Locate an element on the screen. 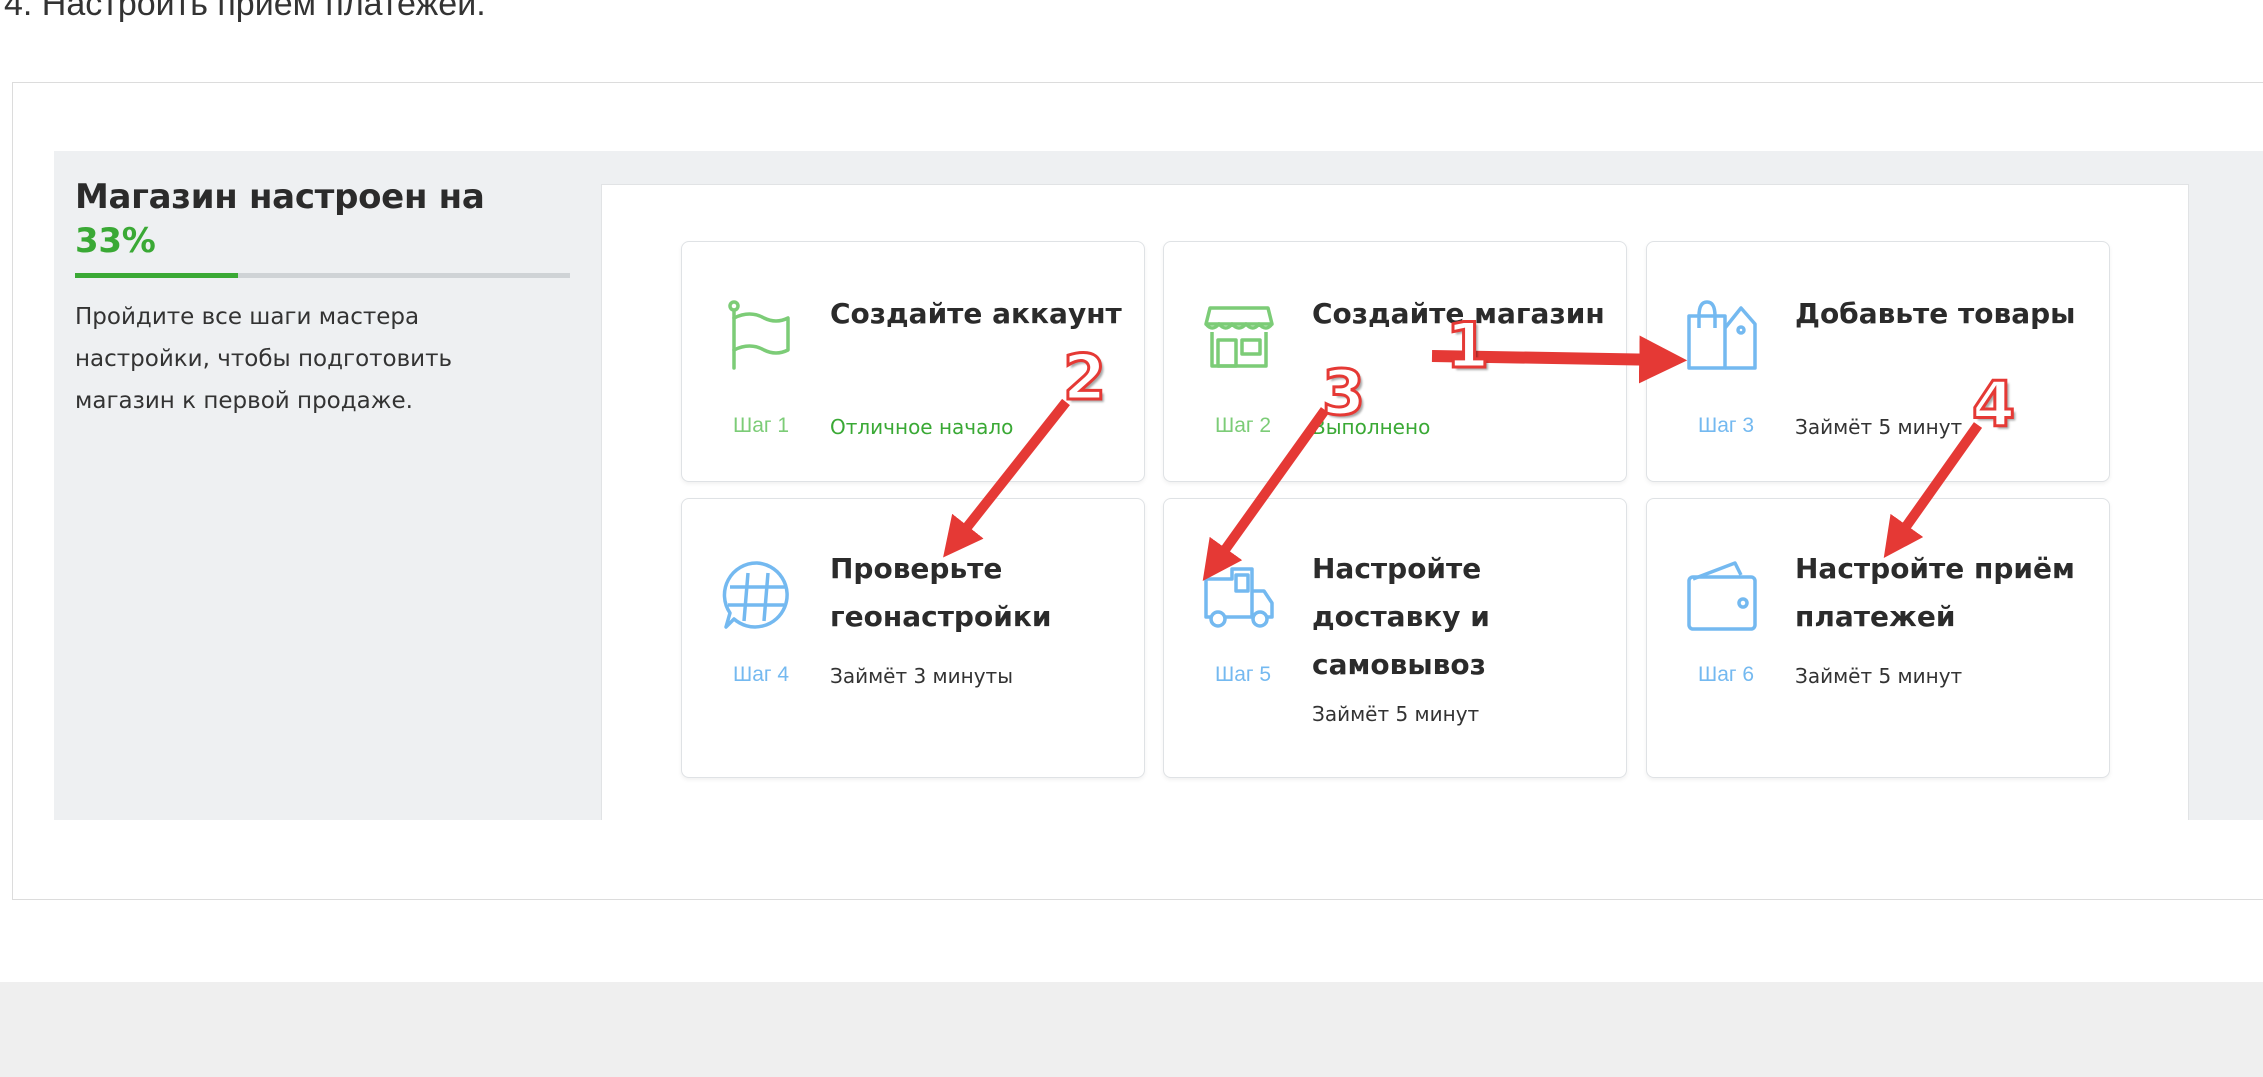  step-number: Шаг 4 is located at coordinates (761, 674).